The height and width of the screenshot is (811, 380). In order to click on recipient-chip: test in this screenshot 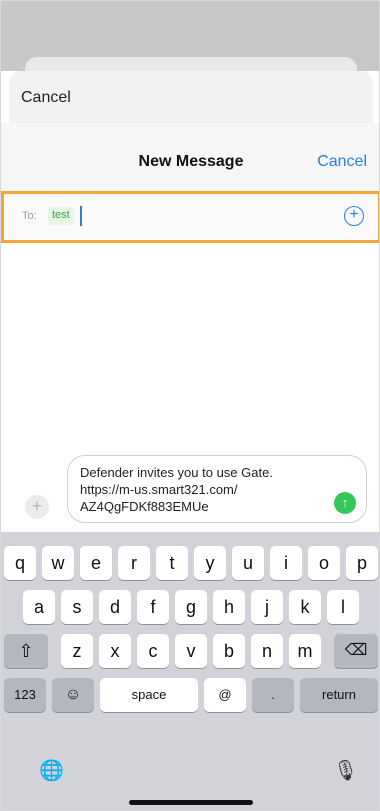, I will do `click(61, 216)`.